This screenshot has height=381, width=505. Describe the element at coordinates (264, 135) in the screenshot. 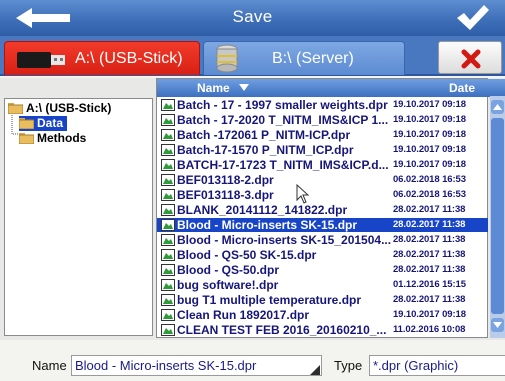

I see `file-name: Batch -172061 P_NITM-ICP.dpr` at that location.